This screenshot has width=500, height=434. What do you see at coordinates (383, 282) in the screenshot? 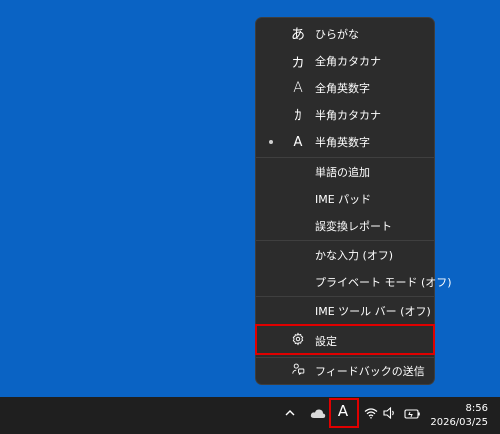
I see `menu-item-label: プライベート モード (オフ)` at bounding box center [383, 282].